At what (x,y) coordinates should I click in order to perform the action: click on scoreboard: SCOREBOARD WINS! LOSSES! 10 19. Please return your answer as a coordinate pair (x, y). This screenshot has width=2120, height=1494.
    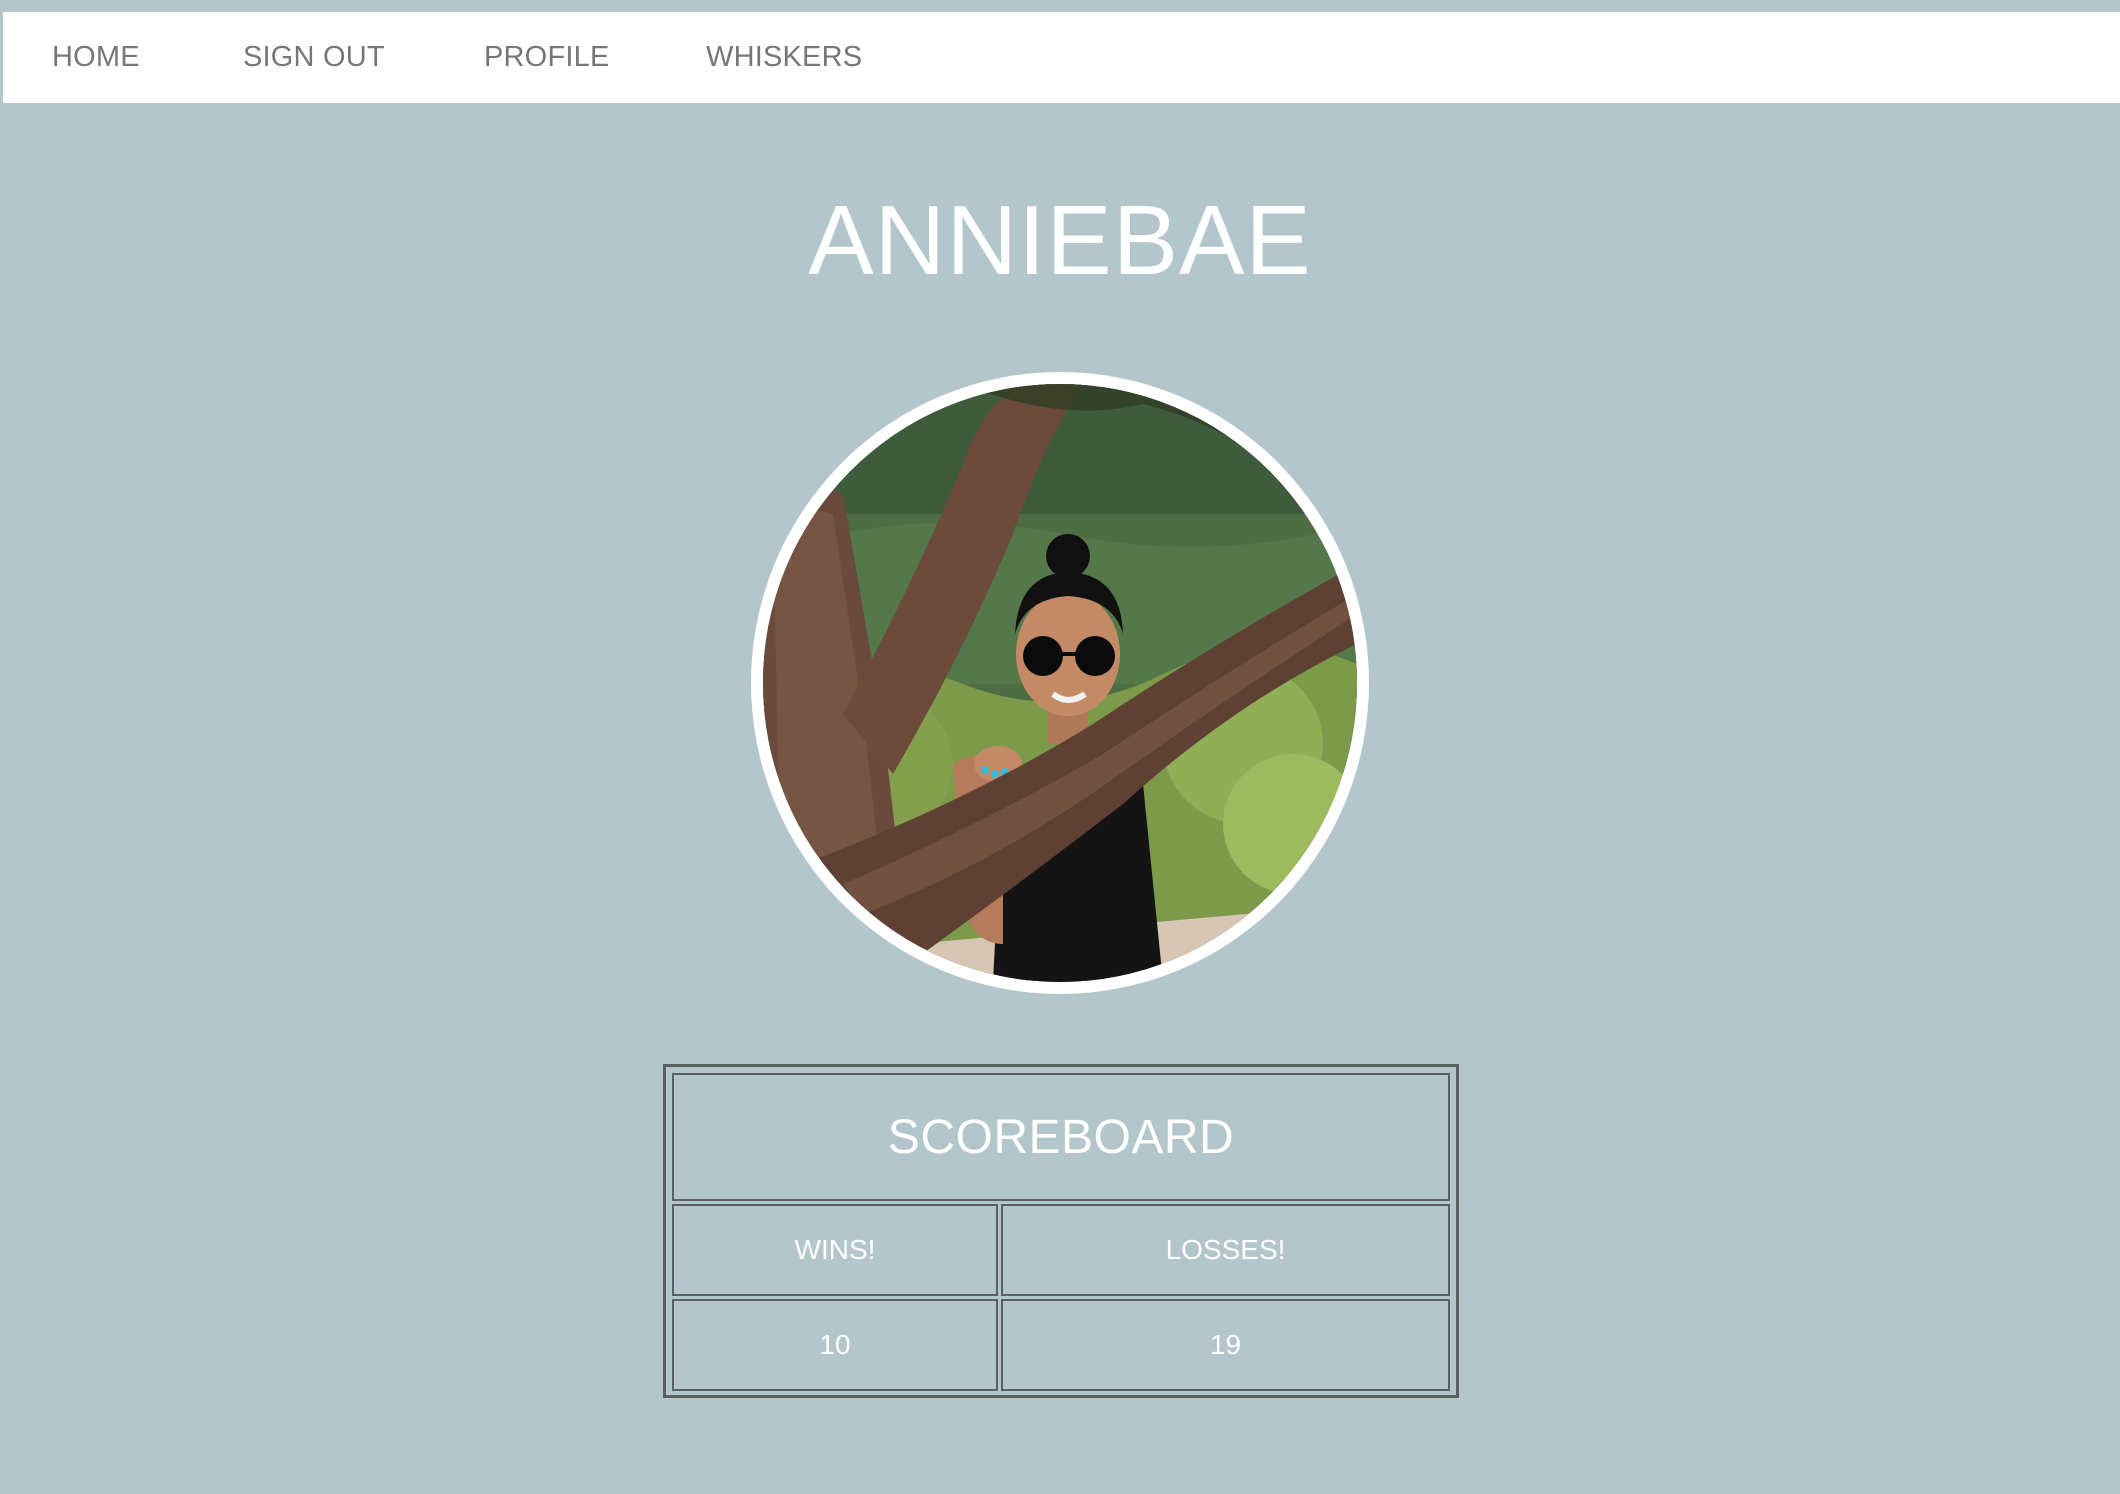
    Looking at the image, I should click on (1061, 1231).